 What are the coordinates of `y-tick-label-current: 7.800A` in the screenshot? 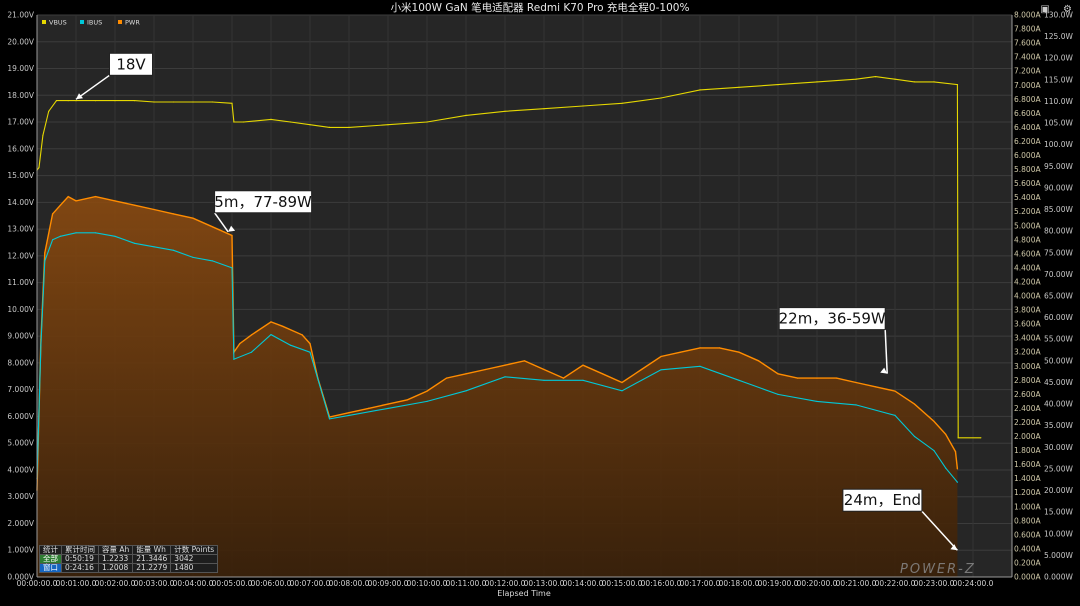 It's located at (1027, 29).